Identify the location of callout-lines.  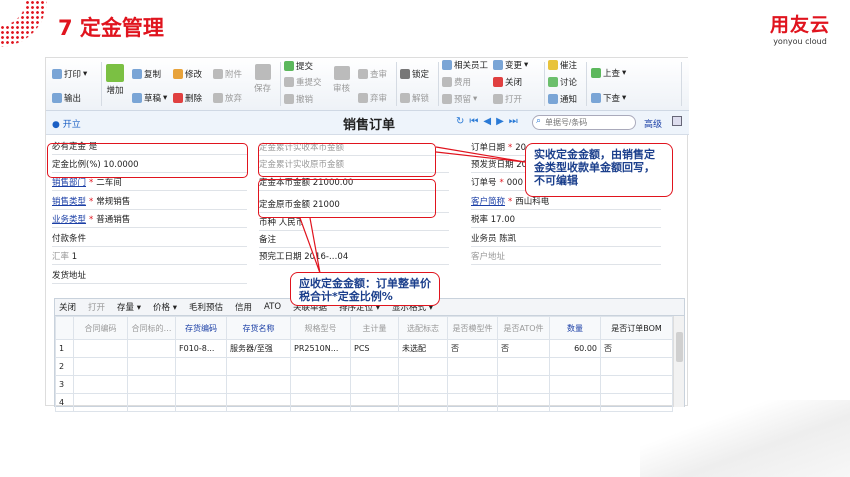
(412, 210).